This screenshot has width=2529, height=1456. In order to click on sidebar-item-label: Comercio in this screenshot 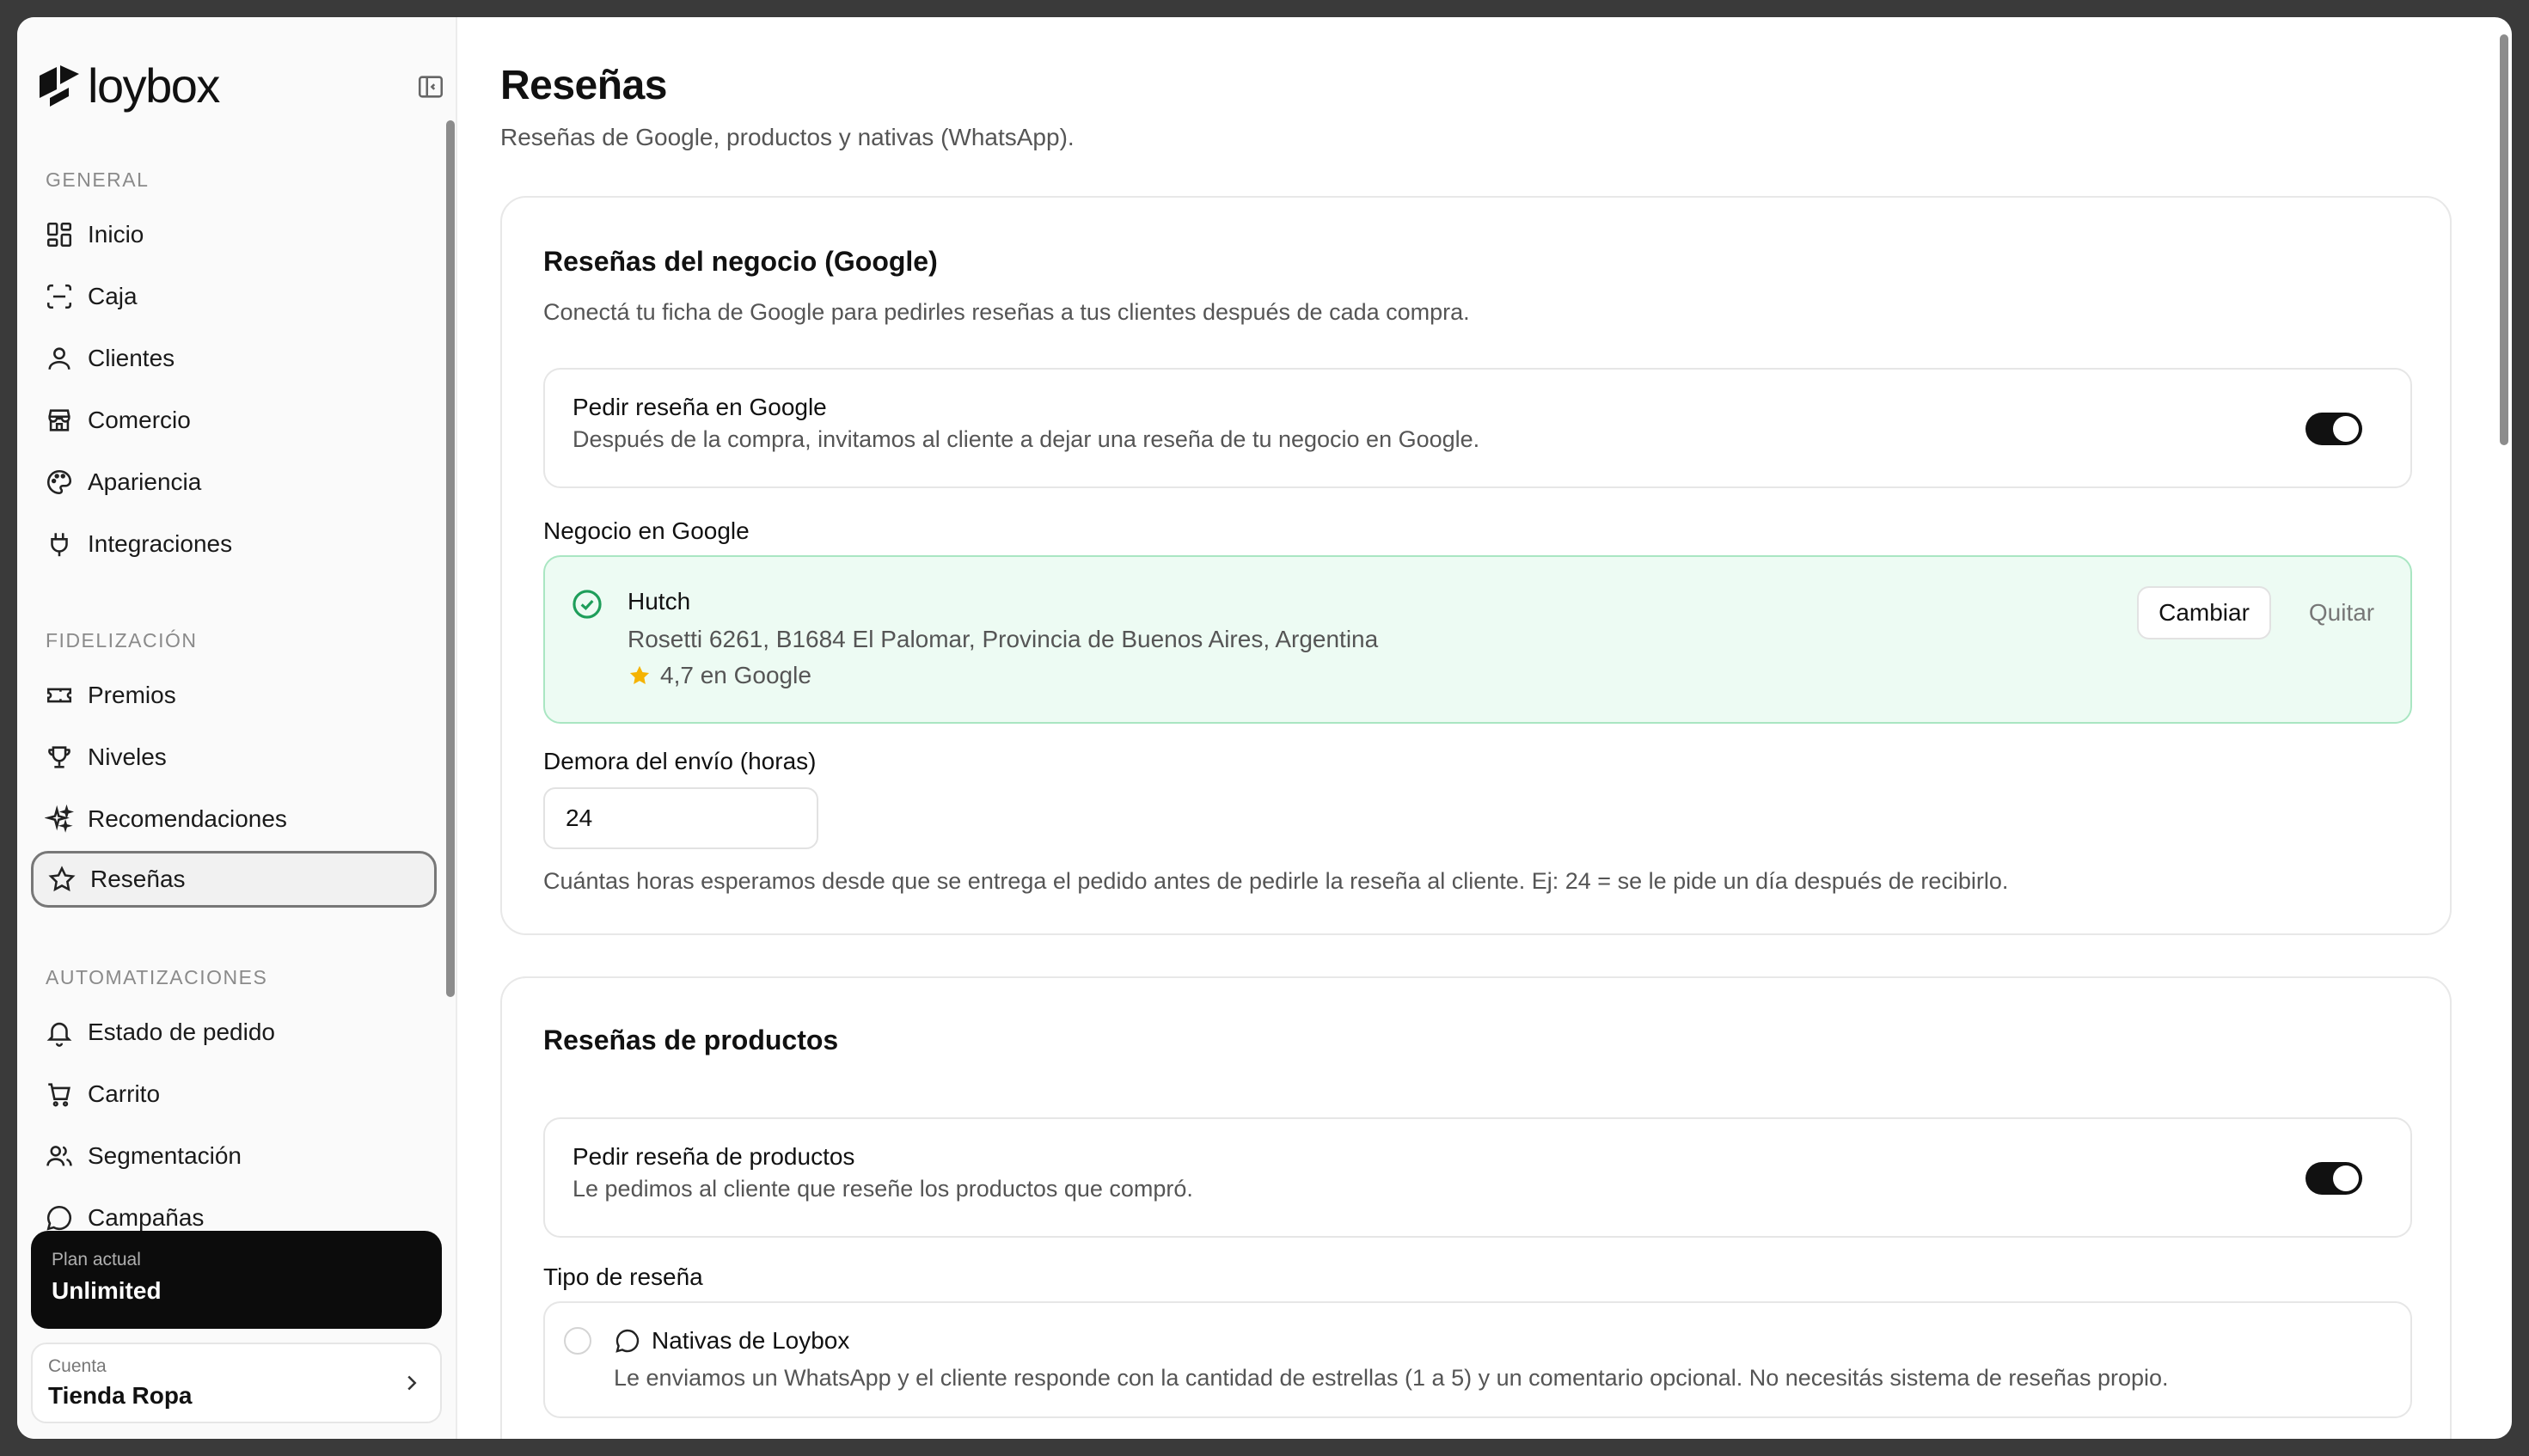, I will do `click(140, 420)`.